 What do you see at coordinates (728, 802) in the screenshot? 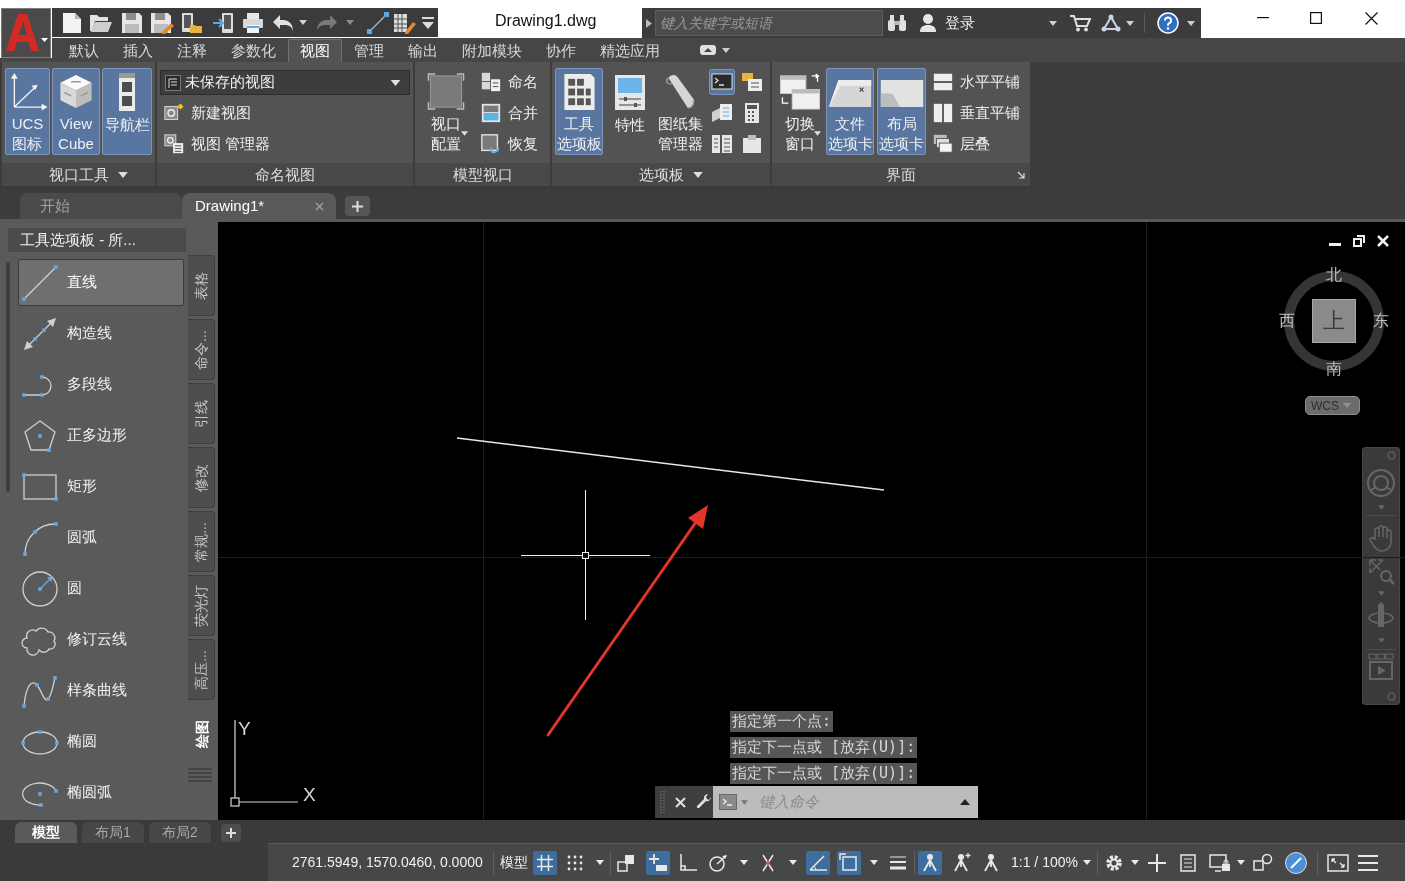
I see `prompt-icon` at bounding box center [728, 802].